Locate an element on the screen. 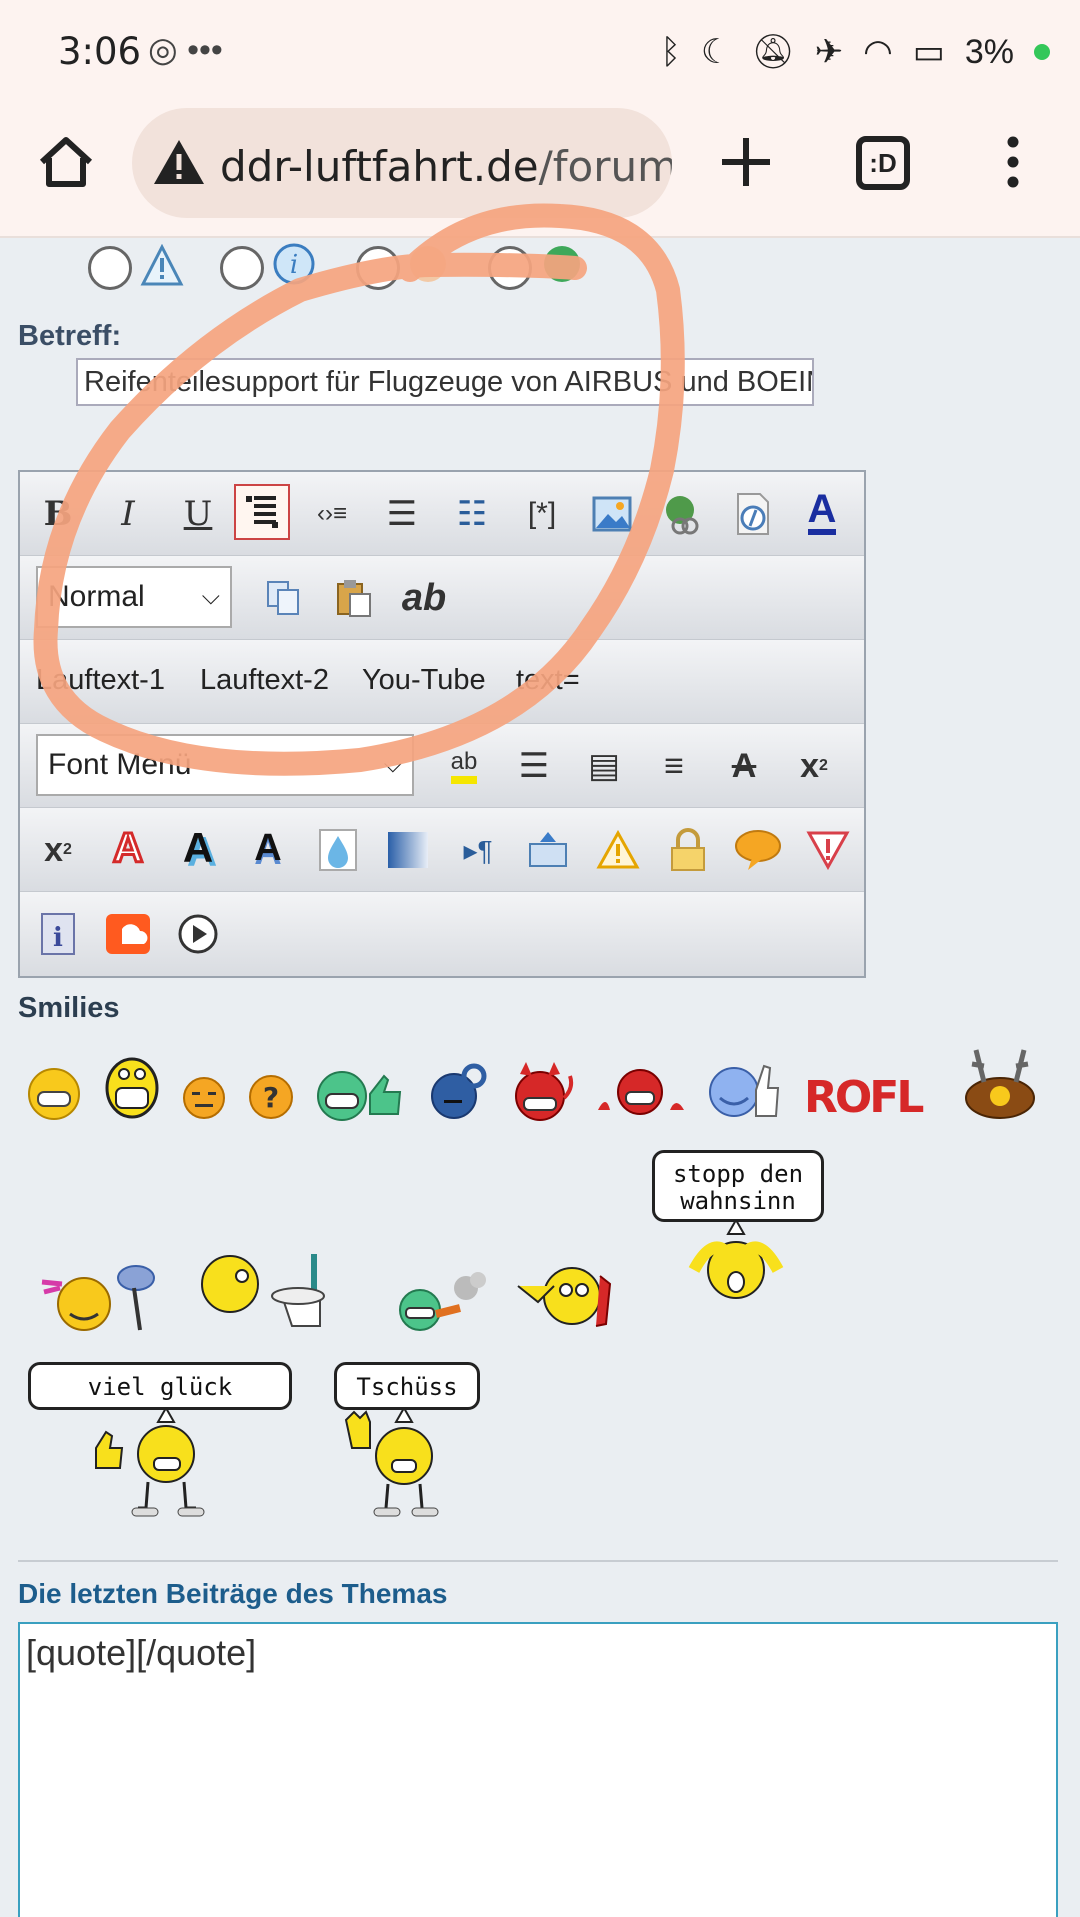 The height and width of the screenshot is (1917, 1080). move-glyph is located at coordinates (548, 849).